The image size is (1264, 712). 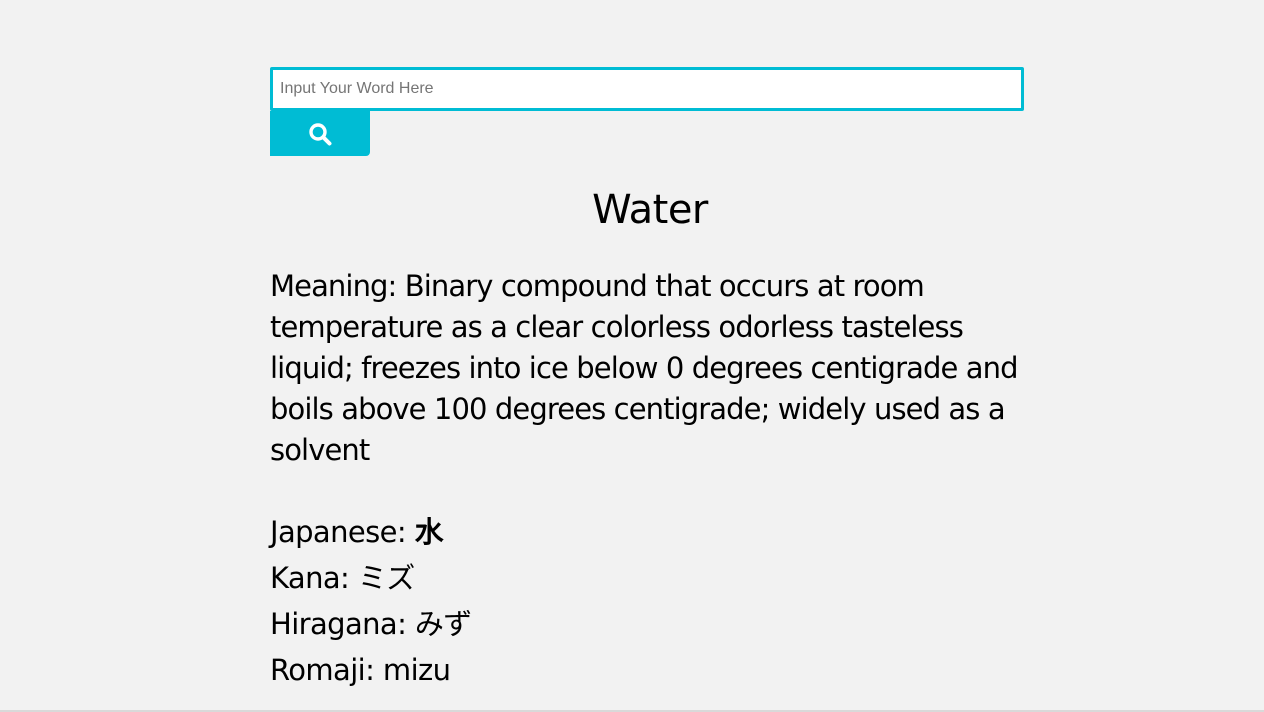 What do you see at coordinates (338, 532) in the screenshot?
I see `reading-label: Japanese:` at bounding box center [338, 532].